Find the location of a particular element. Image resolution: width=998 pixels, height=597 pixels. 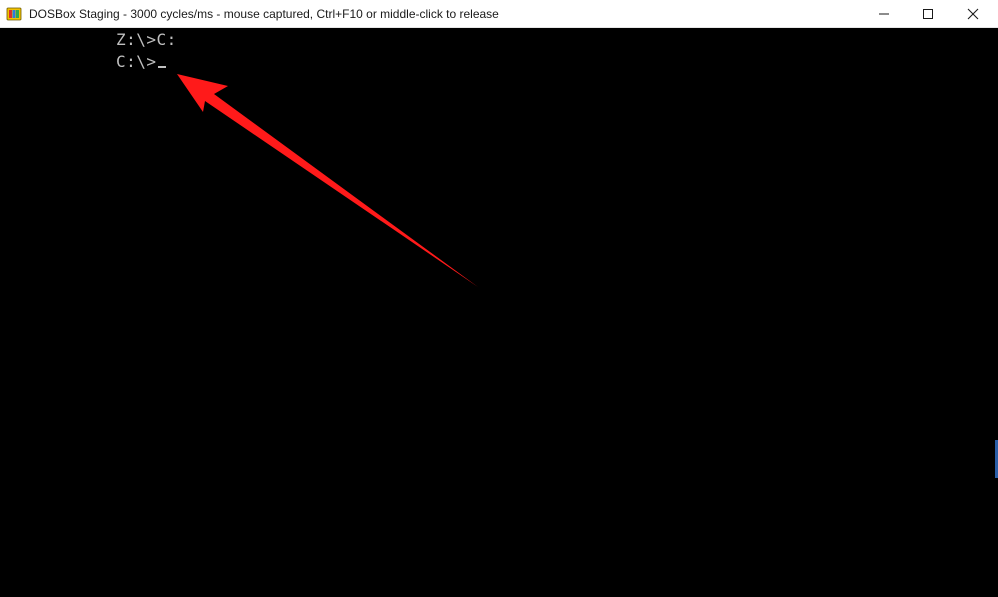

console-line-1-text: Z:\>C: is located at coordinates (146, 39).